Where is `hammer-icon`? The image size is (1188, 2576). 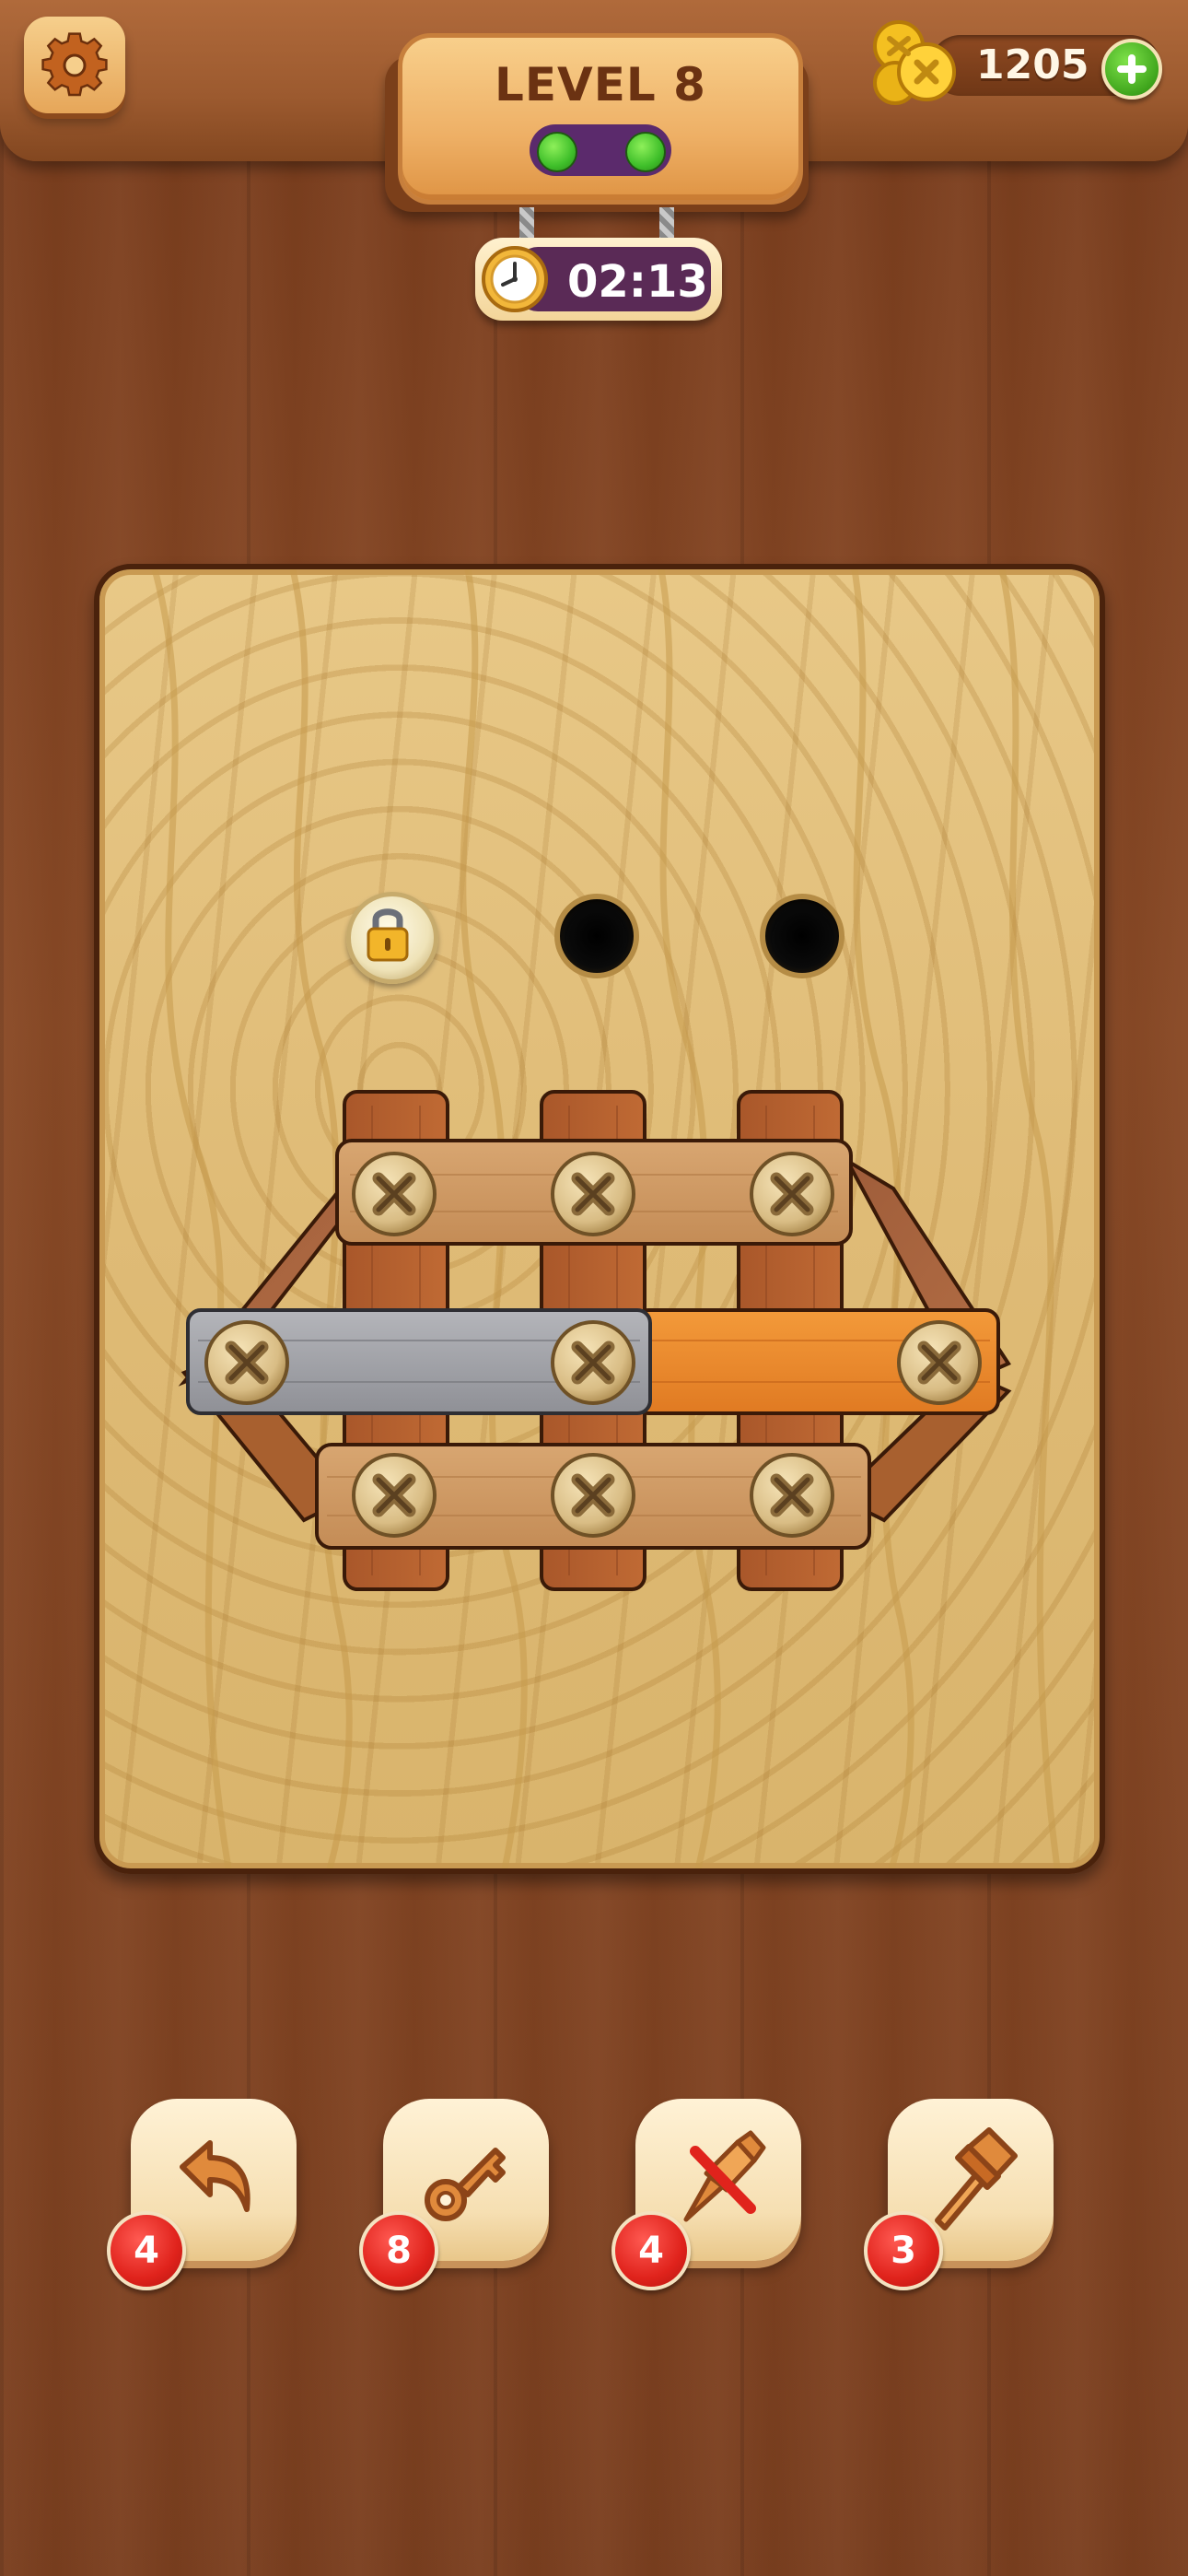
hammer-icon is located at coordinates (976, 2179).